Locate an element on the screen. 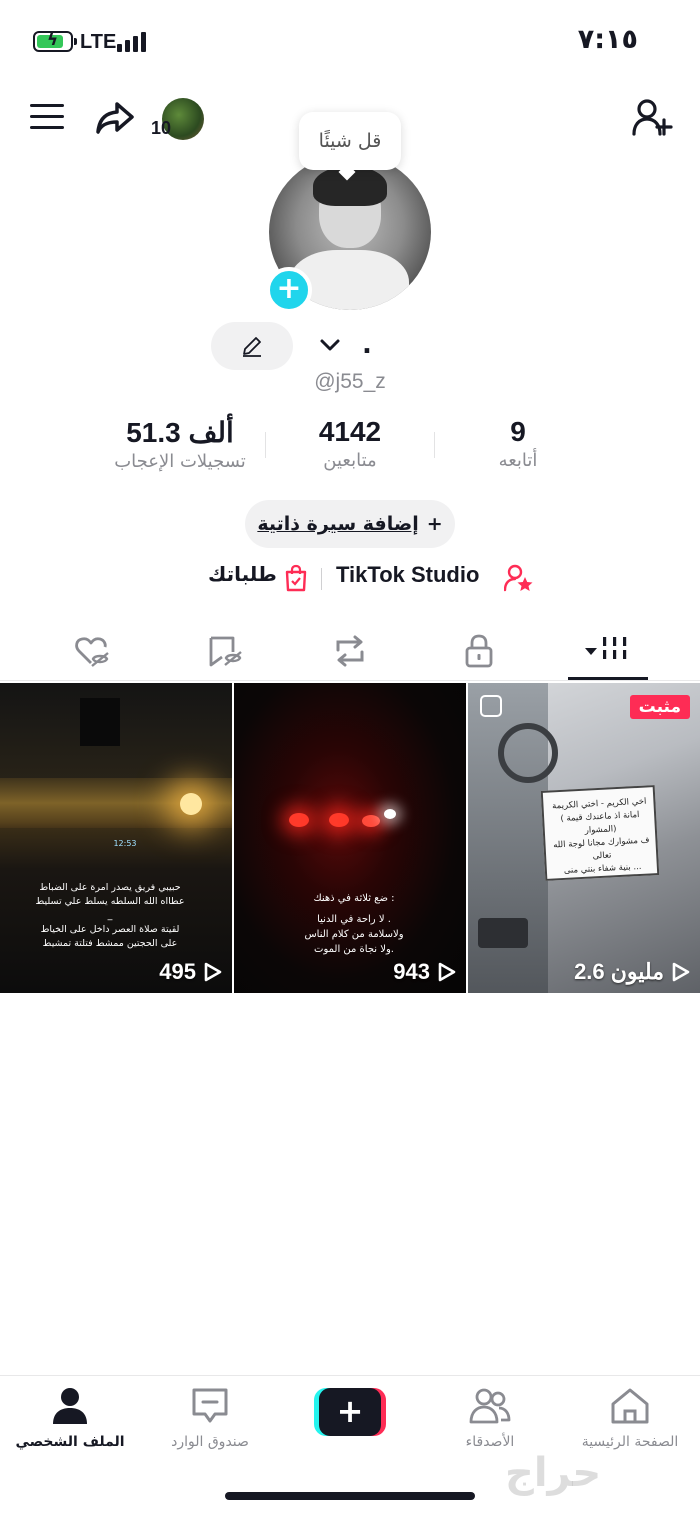  view-count-value: 943 is located at coordinates (411, 971).